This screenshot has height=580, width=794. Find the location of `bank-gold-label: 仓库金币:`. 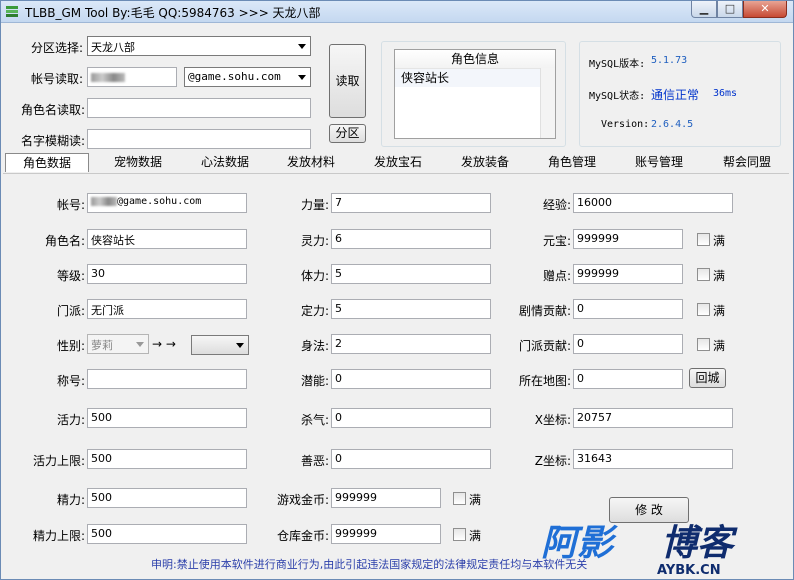

bank-gold-label: 仓库金币: is located at coordinates (302, 536).